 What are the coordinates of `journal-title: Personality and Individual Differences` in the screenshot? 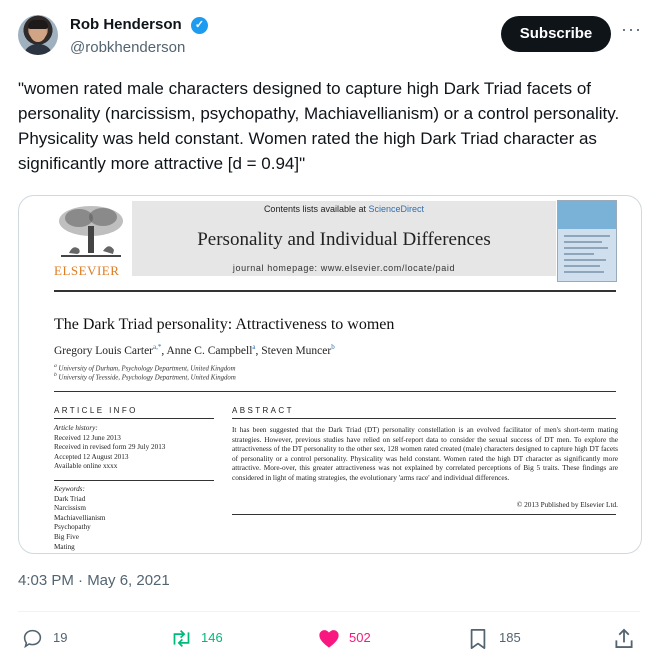 It's located at (344, 239).